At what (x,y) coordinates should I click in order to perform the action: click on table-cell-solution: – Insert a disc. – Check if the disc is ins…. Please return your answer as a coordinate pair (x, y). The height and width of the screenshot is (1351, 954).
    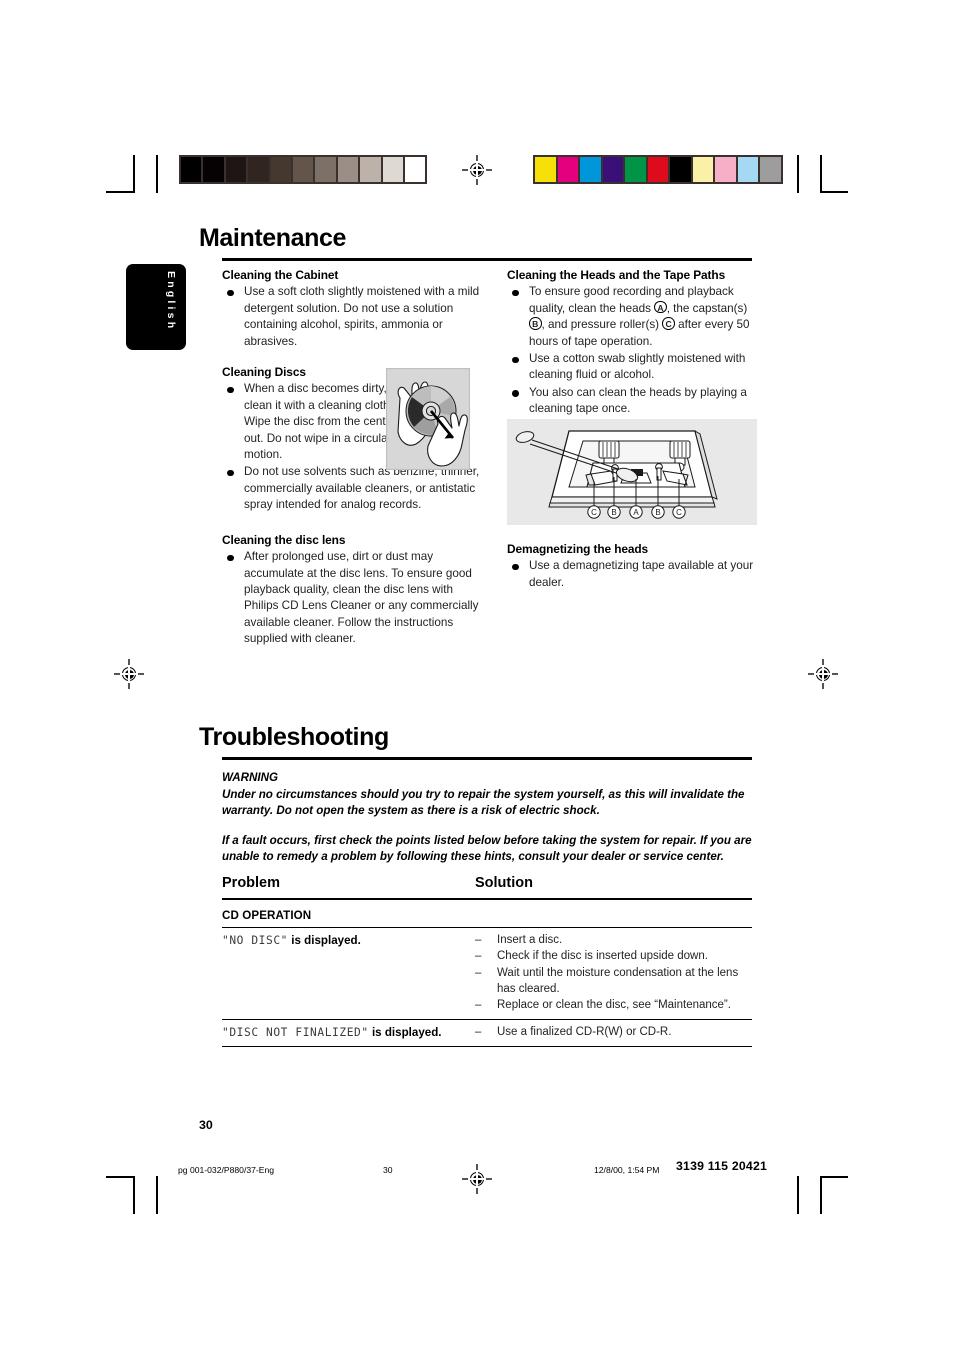
    Looking at the image, I should click on (613, 973).